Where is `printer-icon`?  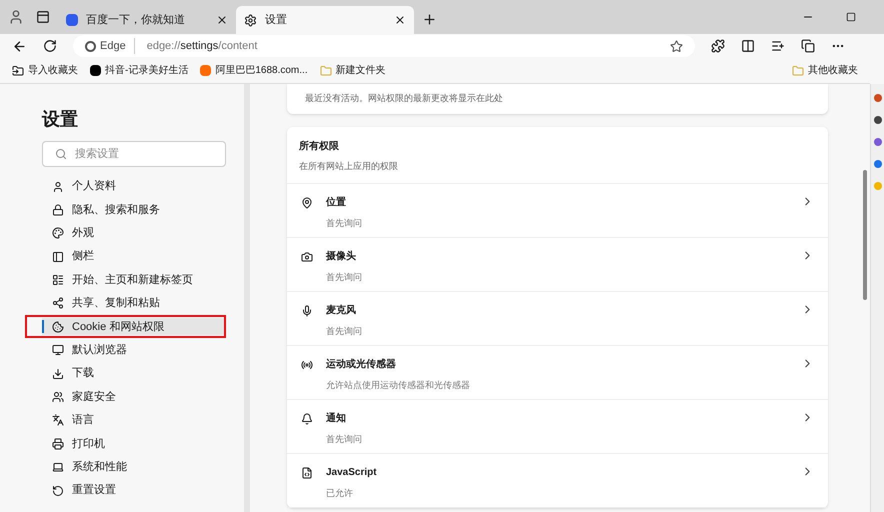
printer-icon is located at coordinates (58, 444).